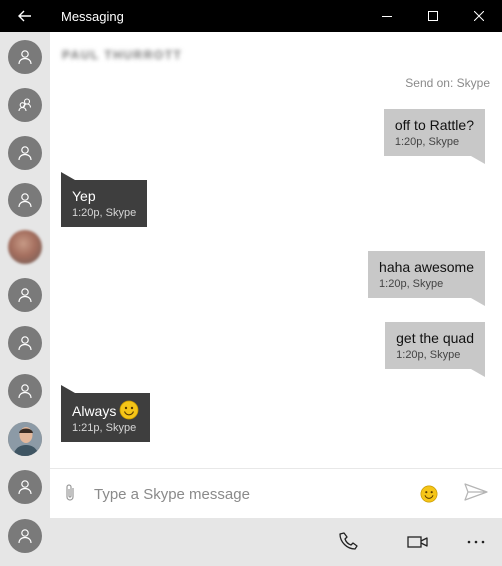 The height and width of the screenshot is (566, 502). What do you see at coordinates (447, 83) in the screenshot?
I see `send-on-selector: Send on: Skype` at bounding box center [447, 83].